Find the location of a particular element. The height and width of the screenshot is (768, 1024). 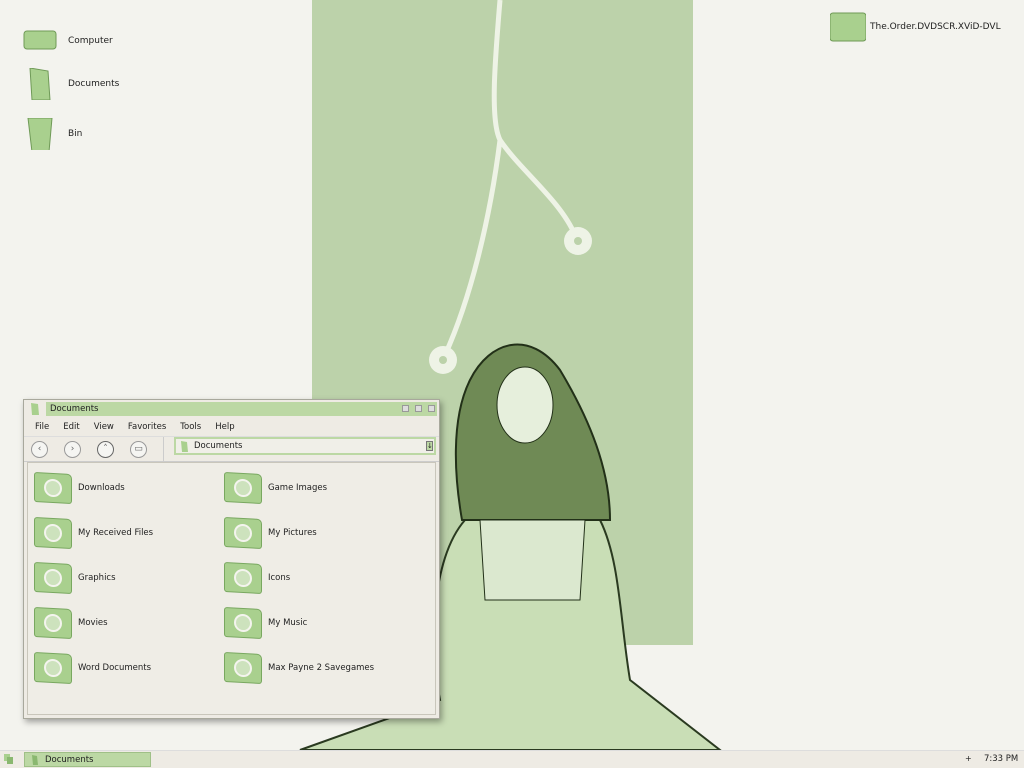

folder-my-music: My Music is located at coordinates (266, 623).